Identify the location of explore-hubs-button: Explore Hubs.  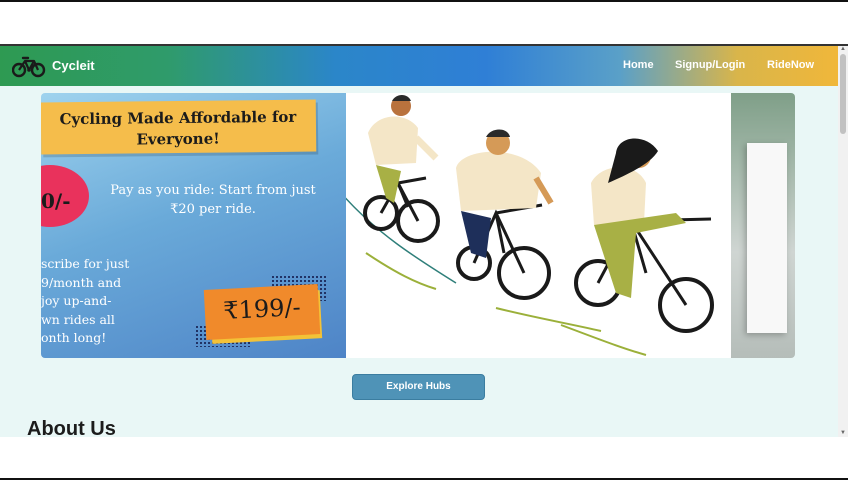
(418, 387).